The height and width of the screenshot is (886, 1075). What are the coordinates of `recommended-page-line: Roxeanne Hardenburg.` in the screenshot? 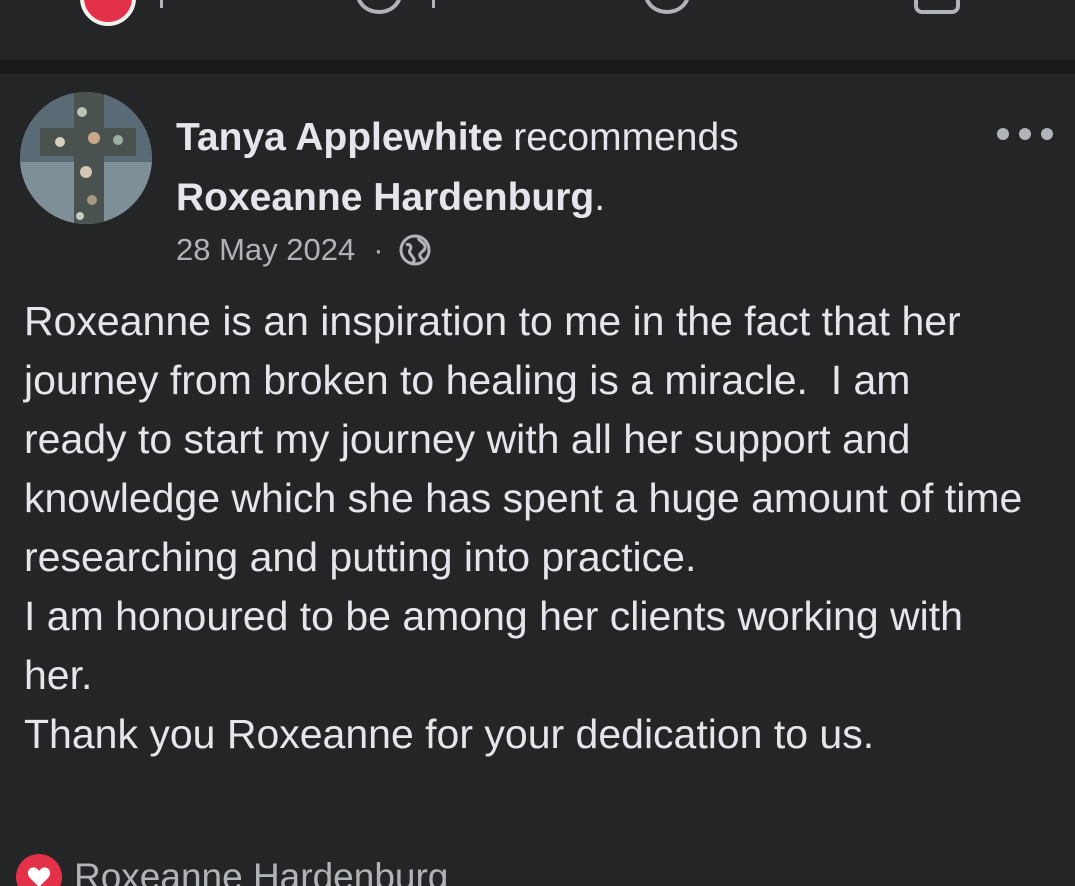 It's located at (390, 198).